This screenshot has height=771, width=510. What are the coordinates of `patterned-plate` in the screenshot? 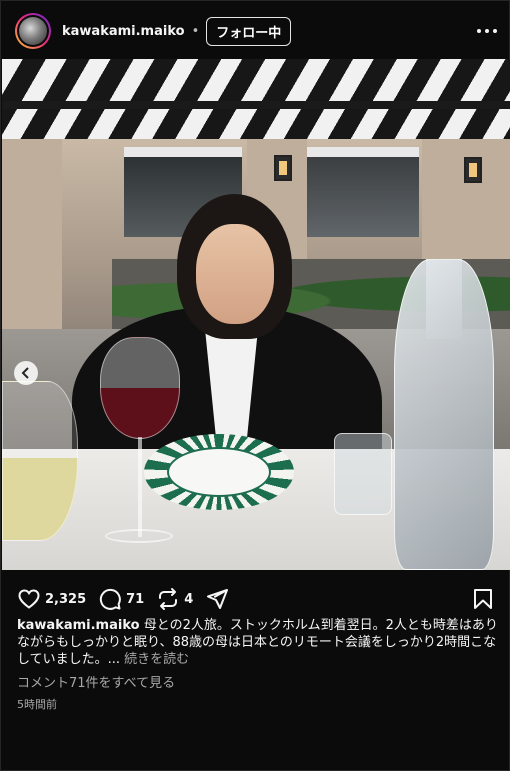 It's located at (219, 472).